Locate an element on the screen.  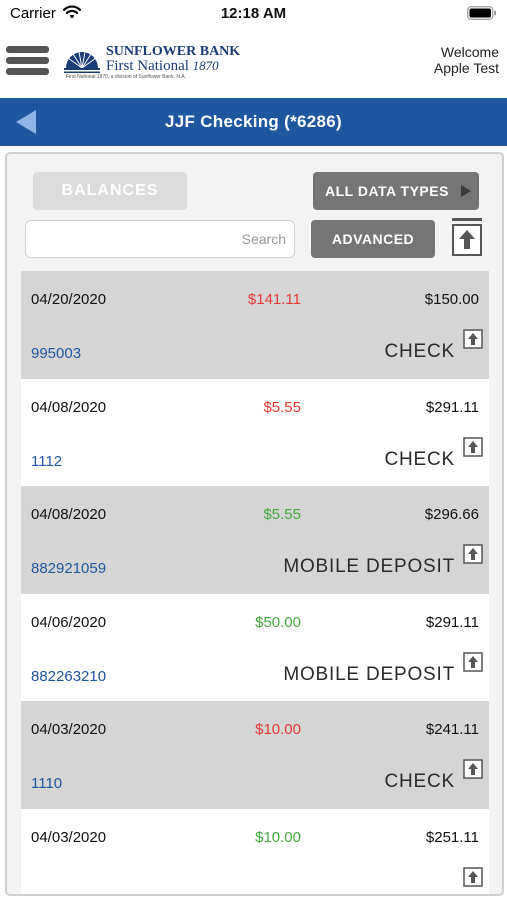
hamburger-menu-icon is located at coordinates (27, 61).